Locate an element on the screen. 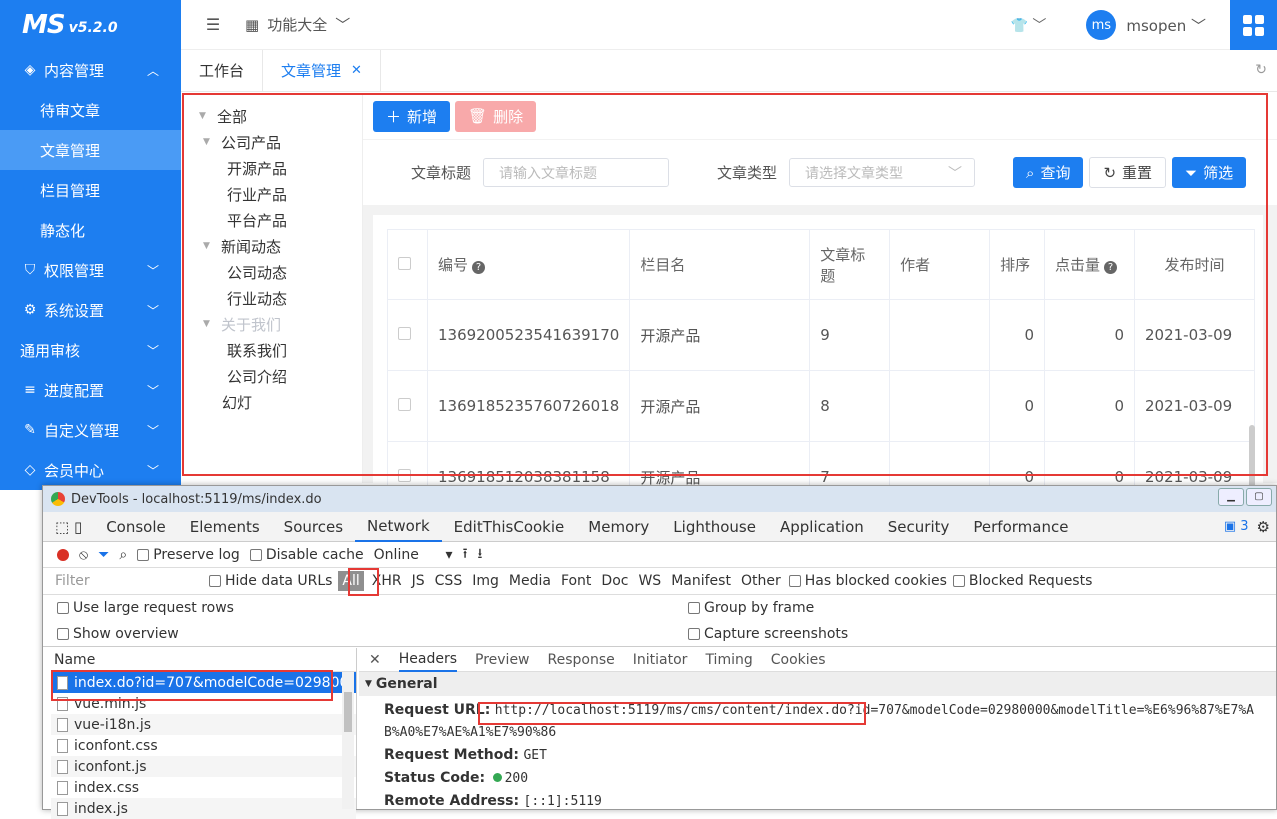  menu-toggle-icon: ☰ is located at coordinates (213, 24).